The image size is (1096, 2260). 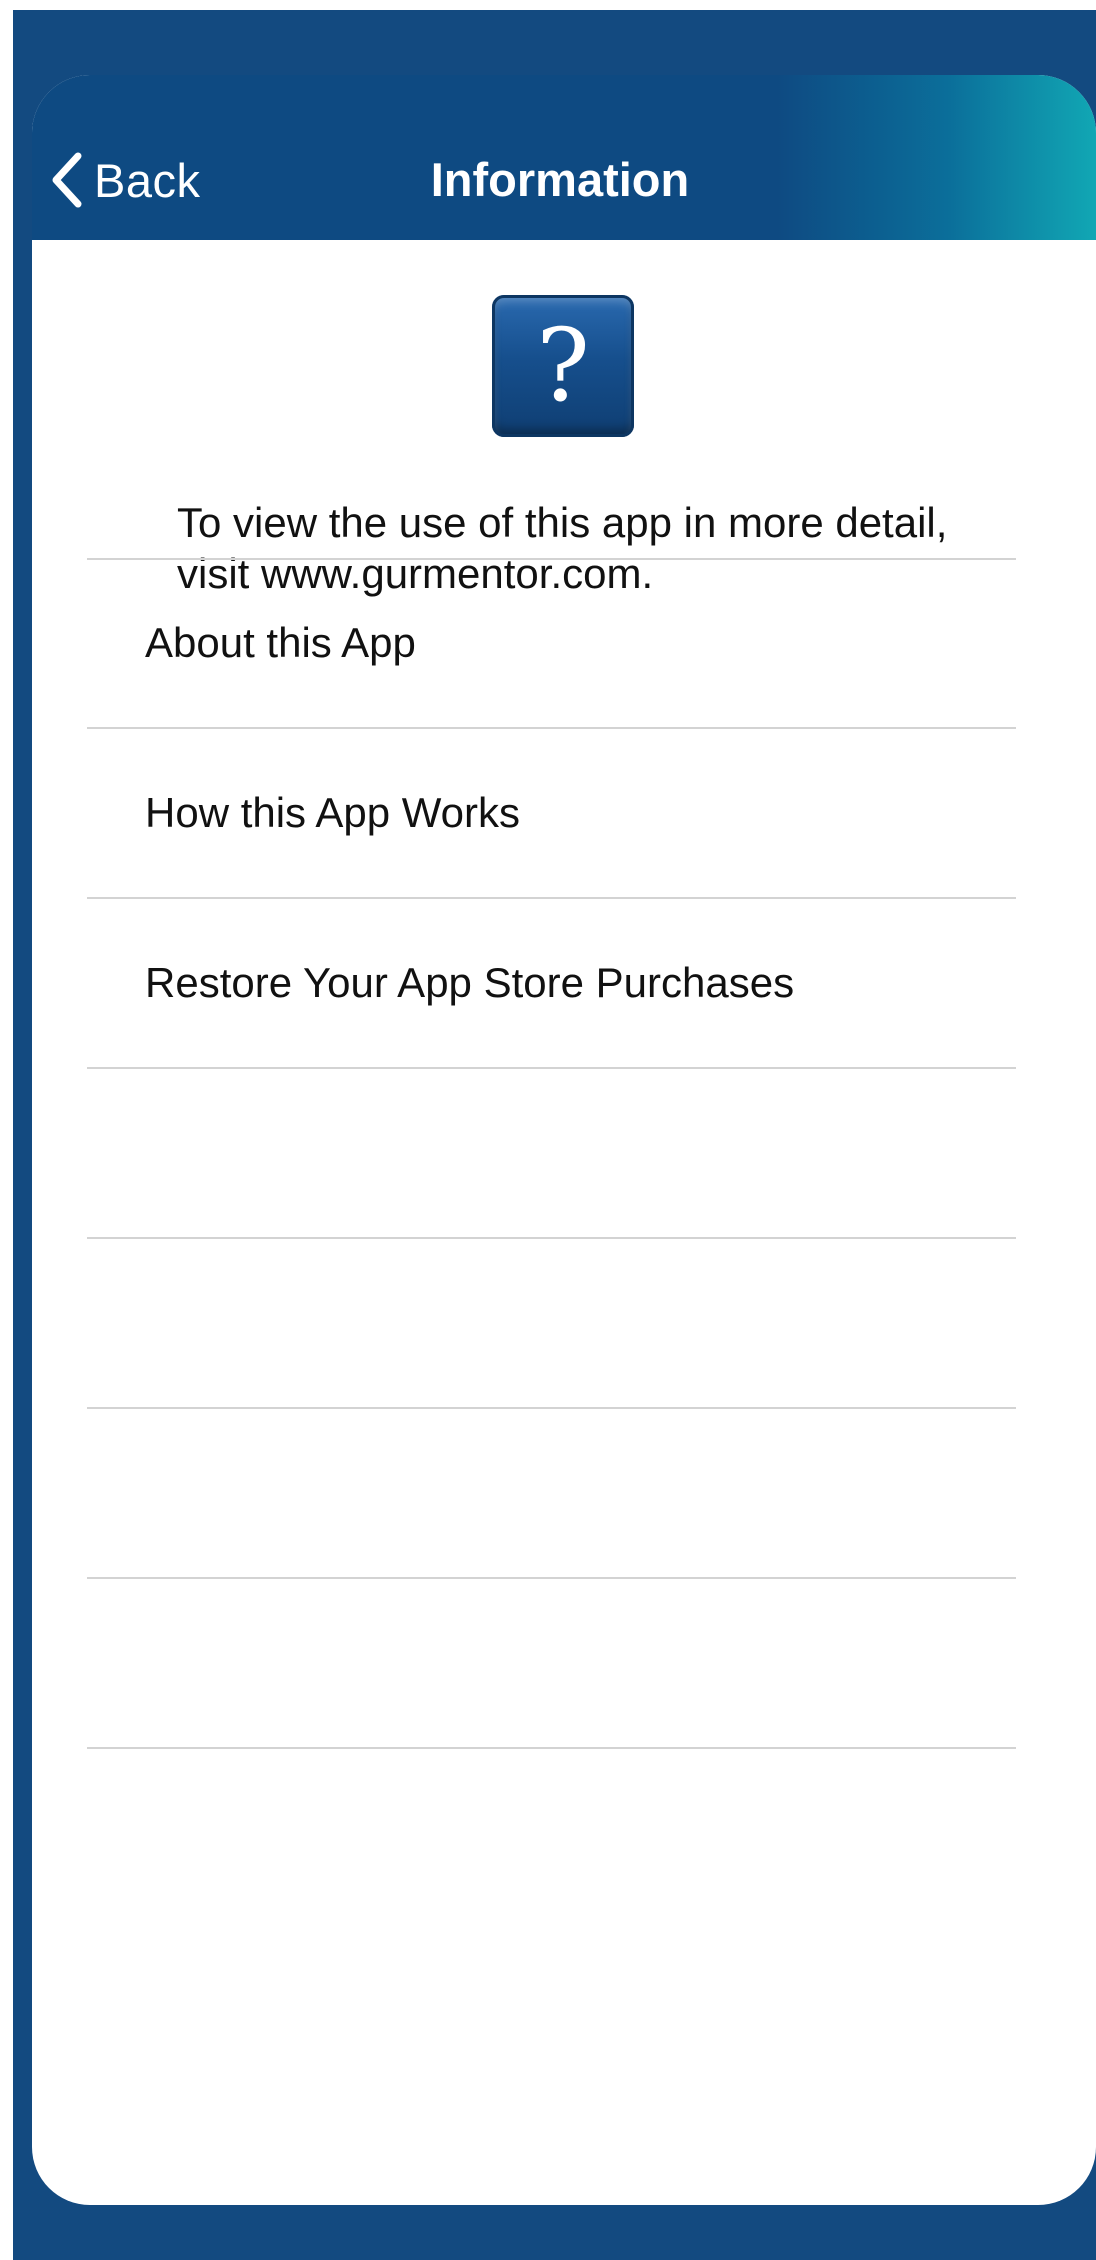 I want to click on menu-item-how-it-works: How this App Works, so click(x=551, y=814).